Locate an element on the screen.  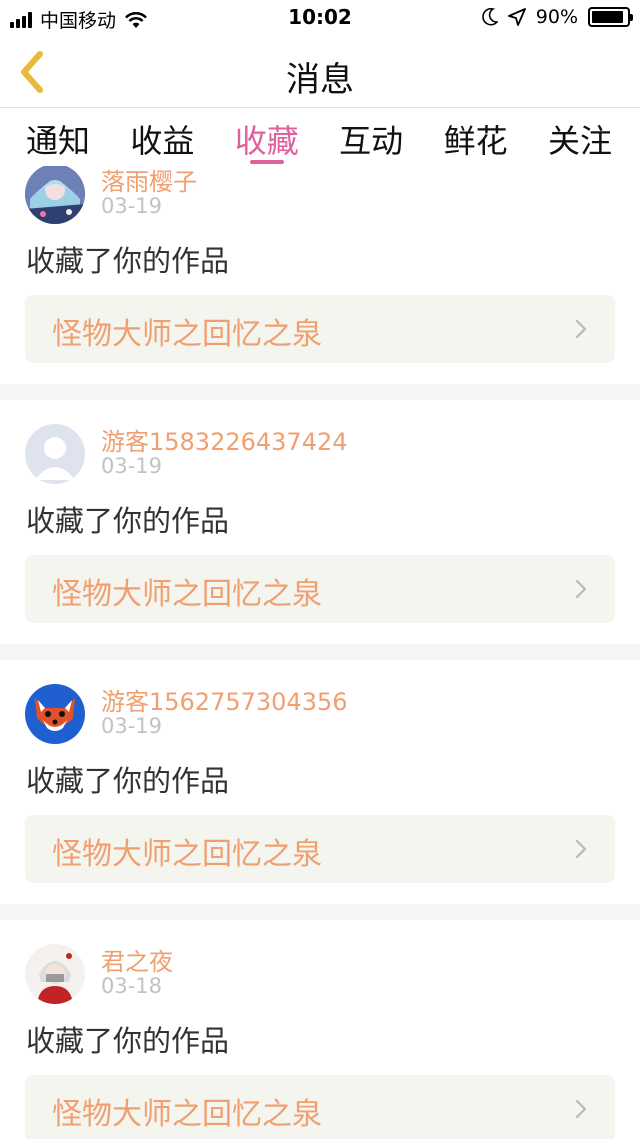
status-bar-right: 90% is located at coordinates (557, 17).